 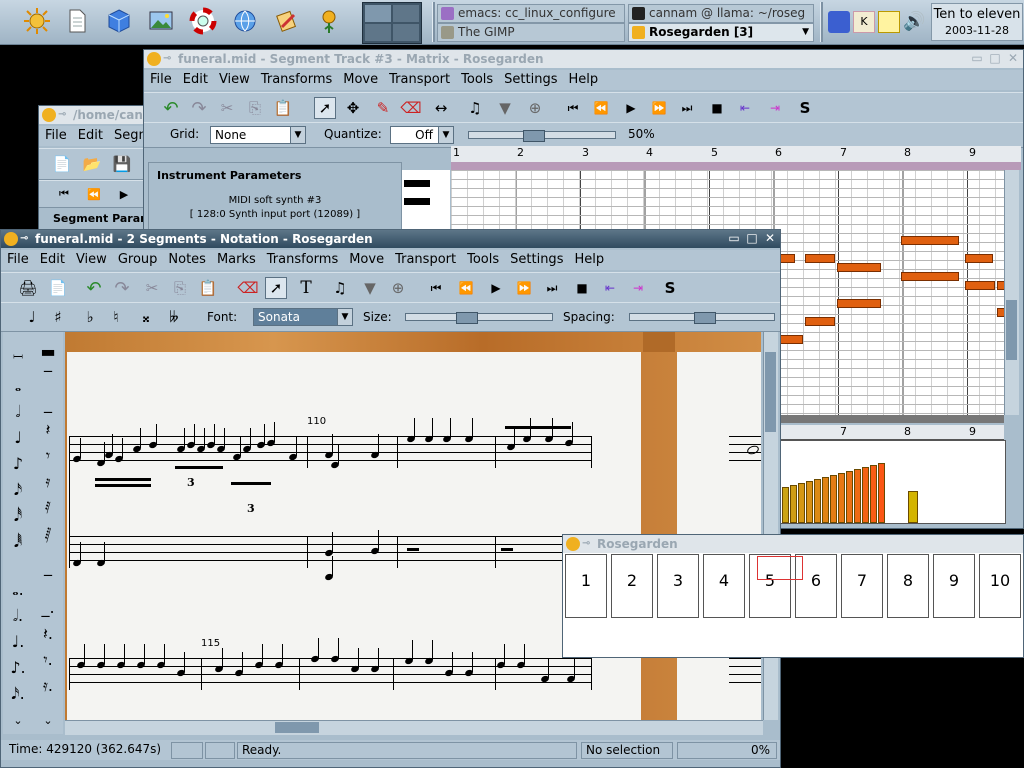 I want to click on task-rosegarden: Rosegarden [3] ▼, so click(x=721, y=32).